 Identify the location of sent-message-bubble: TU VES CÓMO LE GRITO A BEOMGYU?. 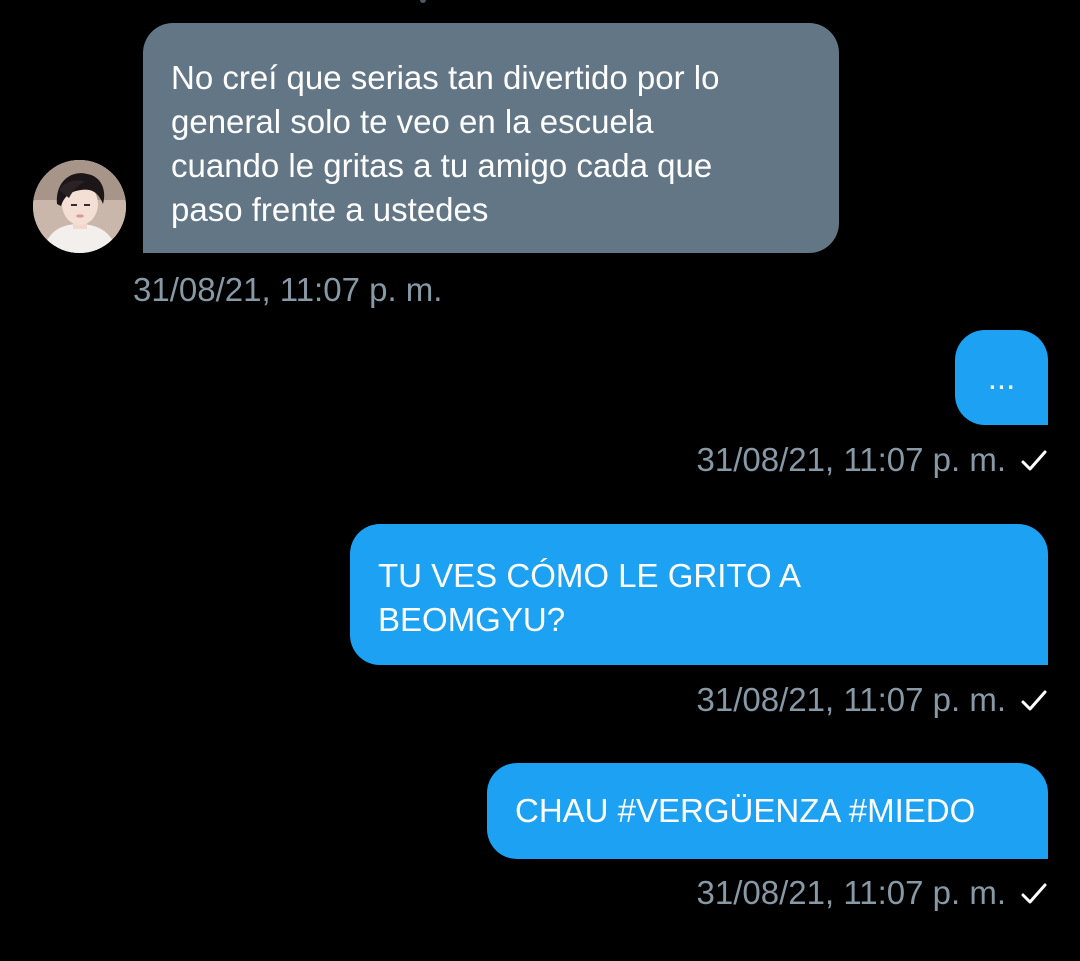
(699, 594).